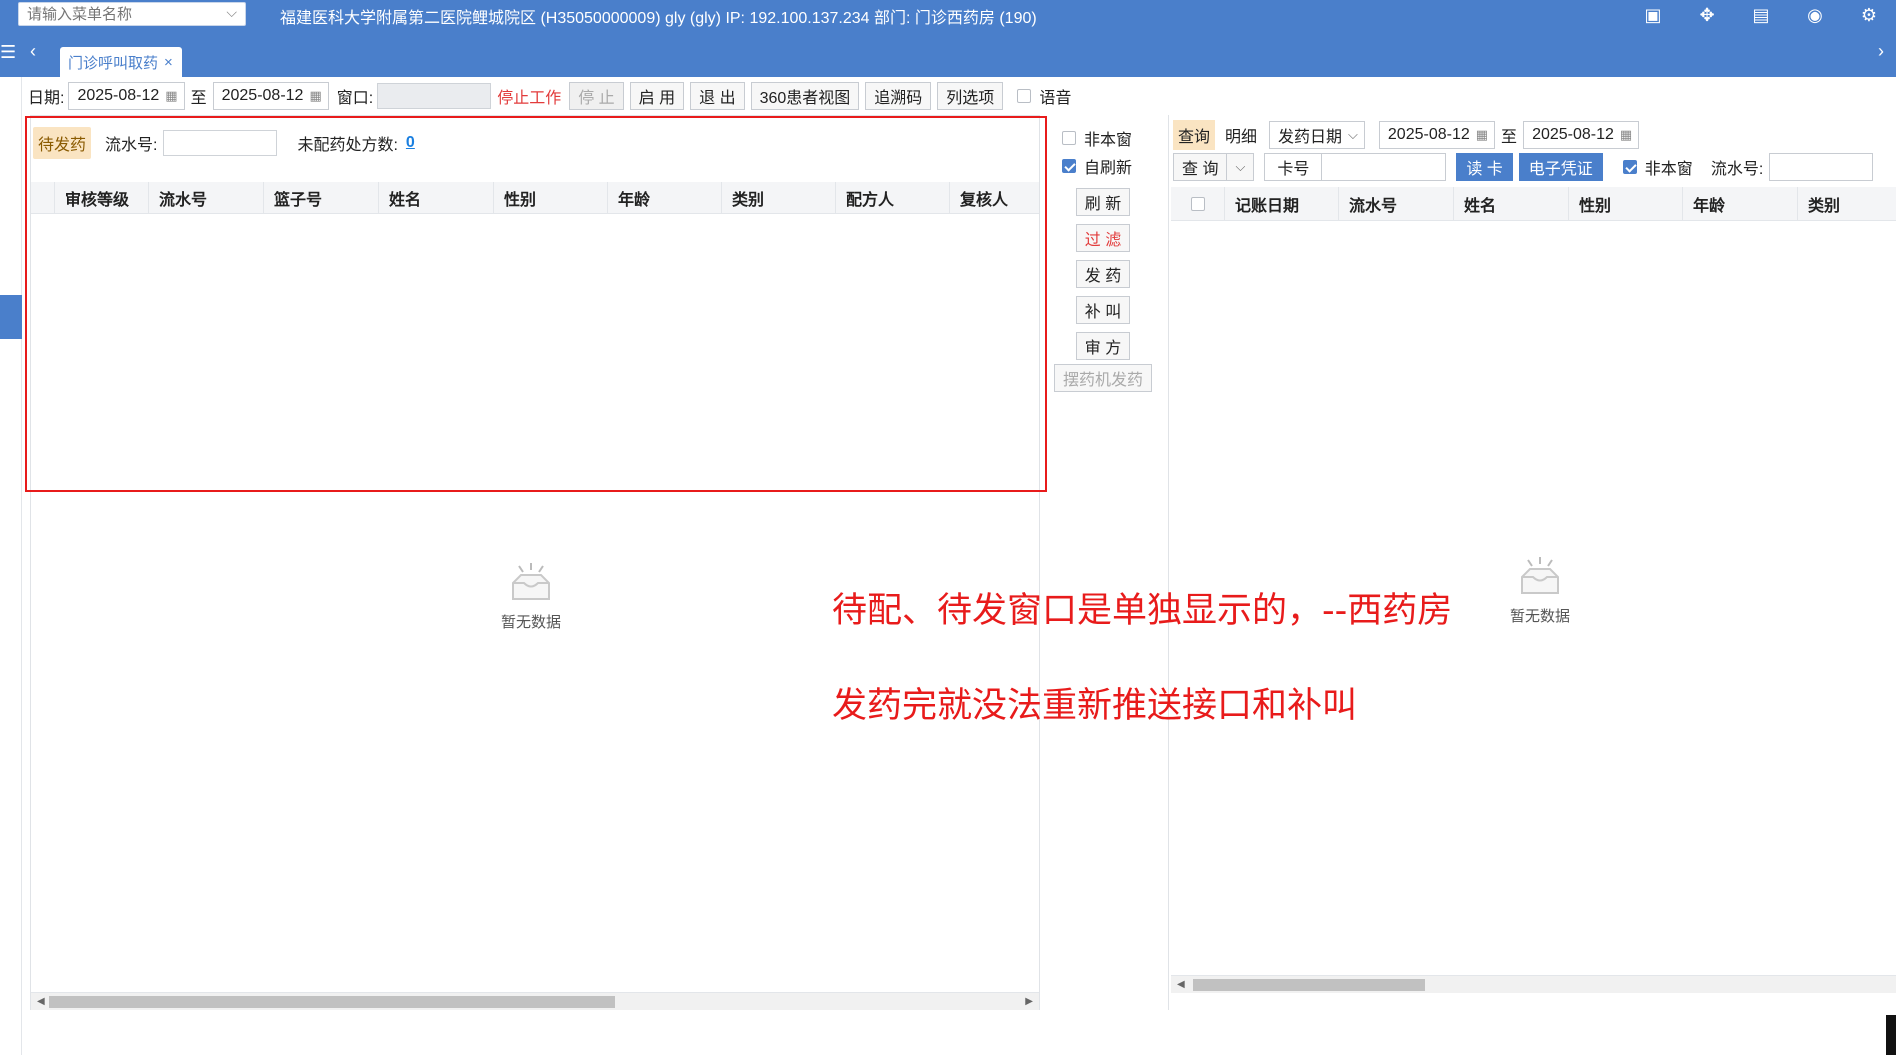 The width and height of the screenshot is (1896, 1055). Describe the element at coordinates (1103, 238) in the screenshot. I see `filter-button: 过 滤` at that location.